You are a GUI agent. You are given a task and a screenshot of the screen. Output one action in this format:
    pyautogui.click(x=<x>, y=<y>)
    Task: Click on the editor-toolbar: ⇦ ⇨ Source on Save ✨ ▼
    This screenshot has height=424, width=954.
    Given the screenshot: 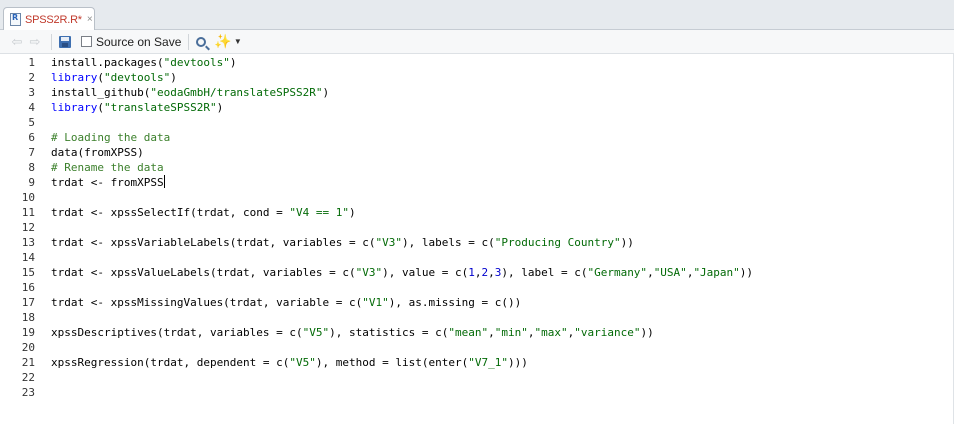 What is the action you would take?
    pyautogui.click(x=477, y=42)
    